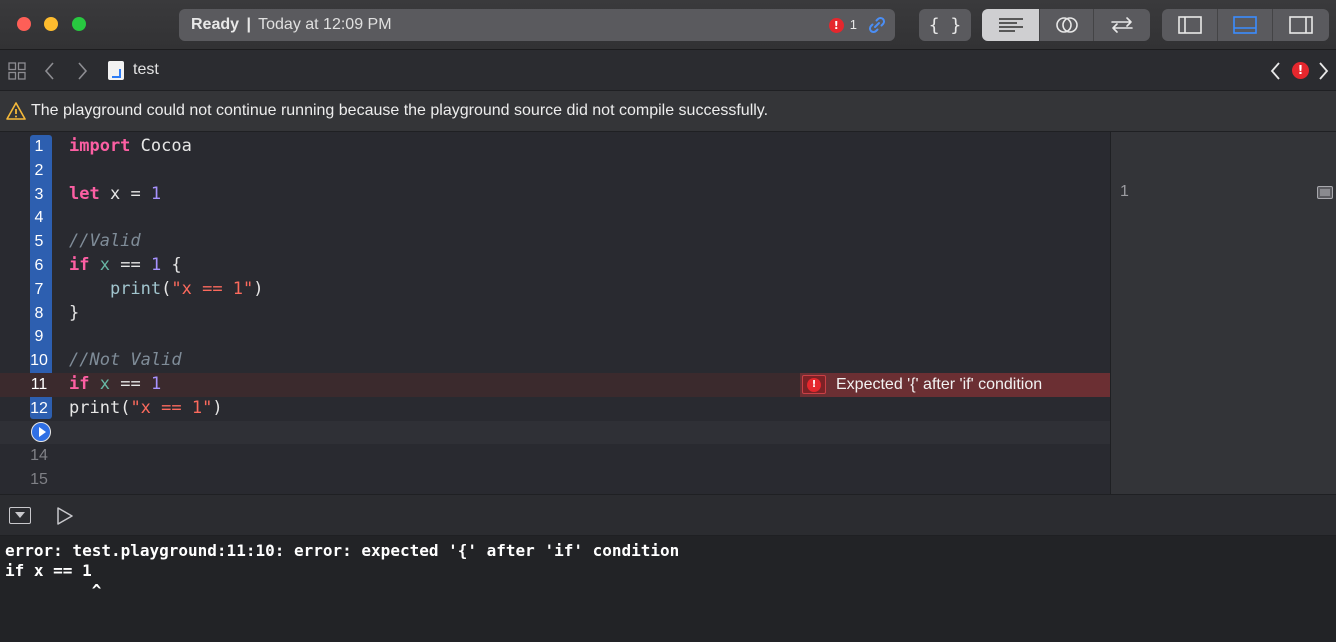 The height and width of the screenshot is (642, 1336). I want to click on standard-editor-button, so click(1011, 25).